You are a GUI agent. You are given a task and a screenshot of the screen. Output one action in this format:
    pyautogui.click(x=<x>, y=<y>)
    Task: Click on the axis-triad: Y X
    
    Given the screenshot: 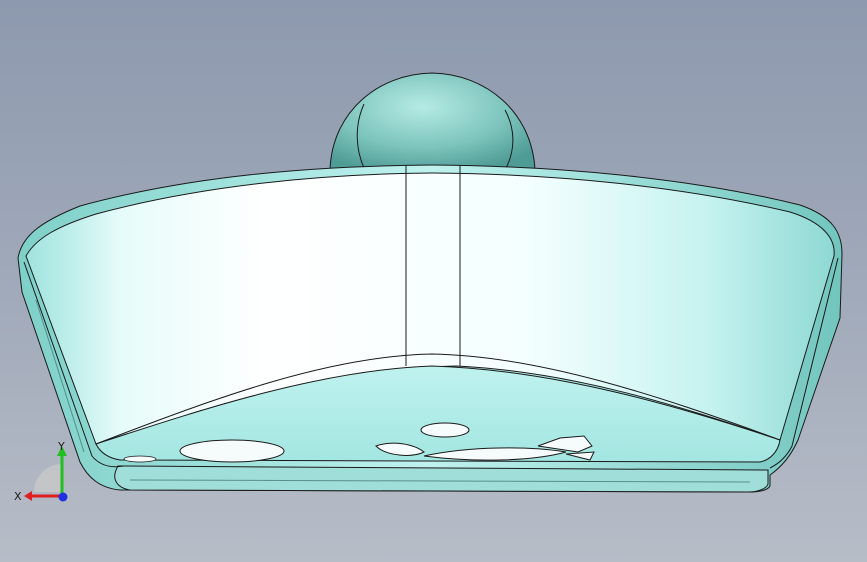 What is the action you would take?
    pyautogui.click(x=41, y=471)
    